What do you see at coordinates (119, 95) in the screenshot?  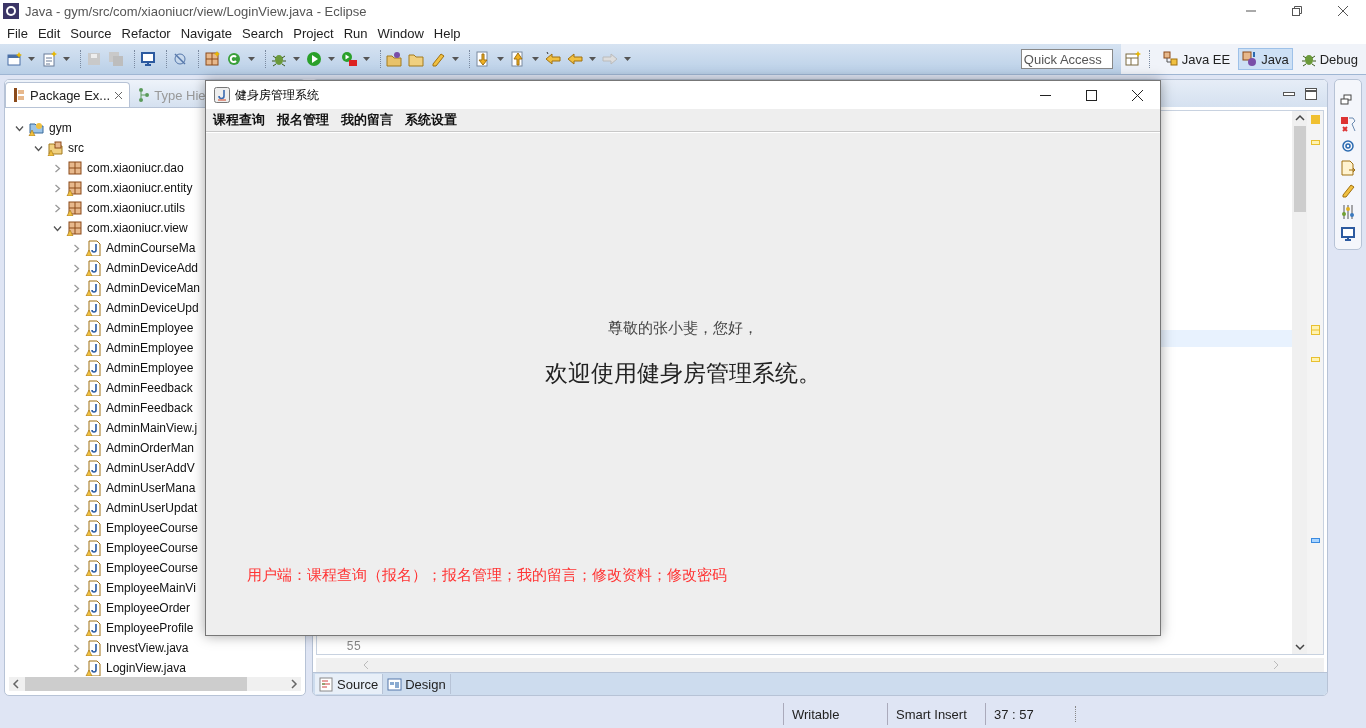 I see `close-icon` at bounding box center [119, 95].